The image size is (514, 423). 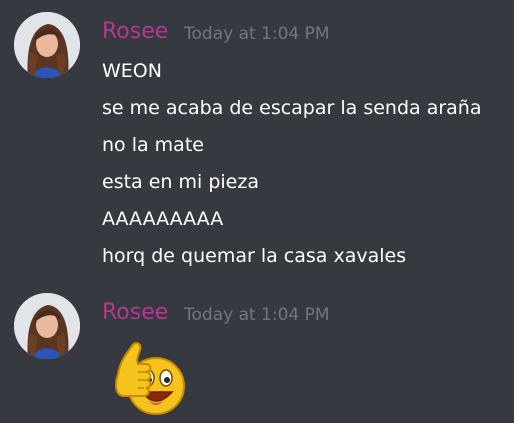 I want to click on message-line: no la mate, so click(x=153, y=145).